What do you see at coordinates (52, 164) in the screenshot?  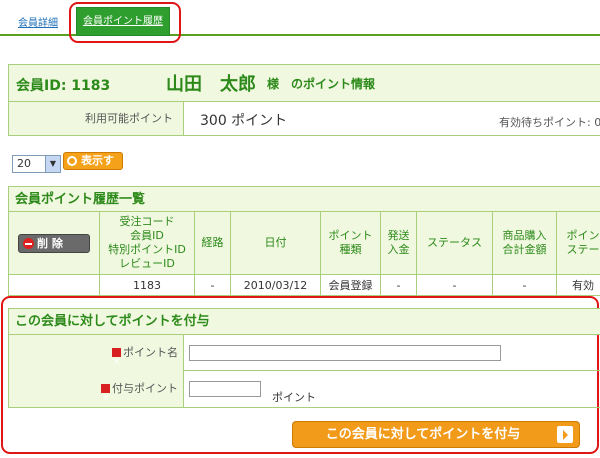 I see `chevron-down-icon: ▼` at bounding box center [52, 164].